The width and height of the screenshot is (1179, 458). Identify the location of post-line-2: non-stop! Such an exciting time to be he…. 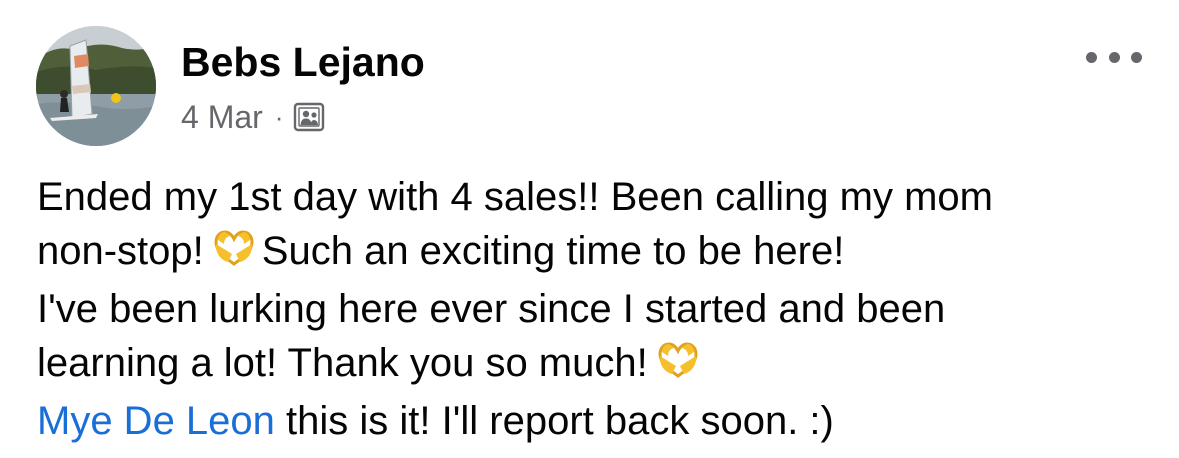
(597, 253).